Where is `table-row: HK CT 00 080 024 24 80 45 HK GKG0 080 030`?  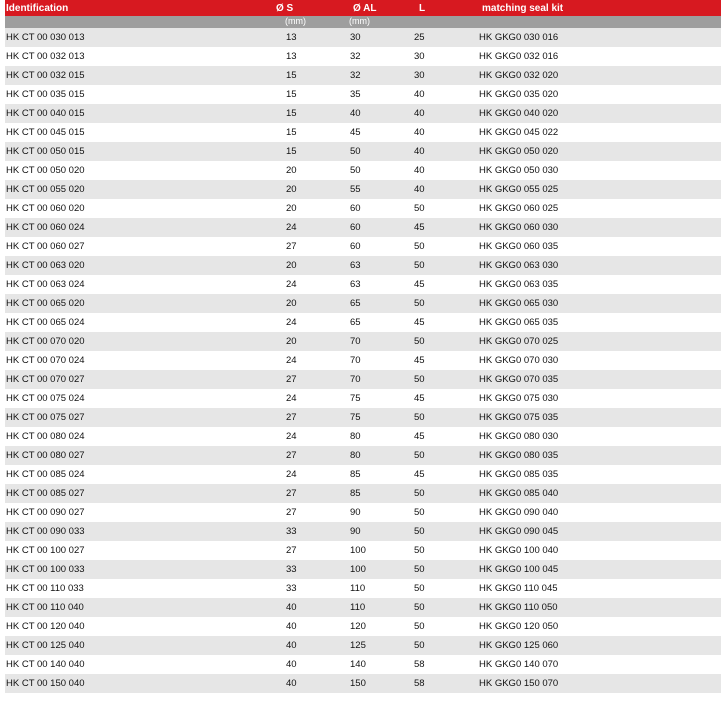
table-row: HK CT 00 080 024 24 80 45 HK GKG0 080 030 is located at coordinates (363, 436).